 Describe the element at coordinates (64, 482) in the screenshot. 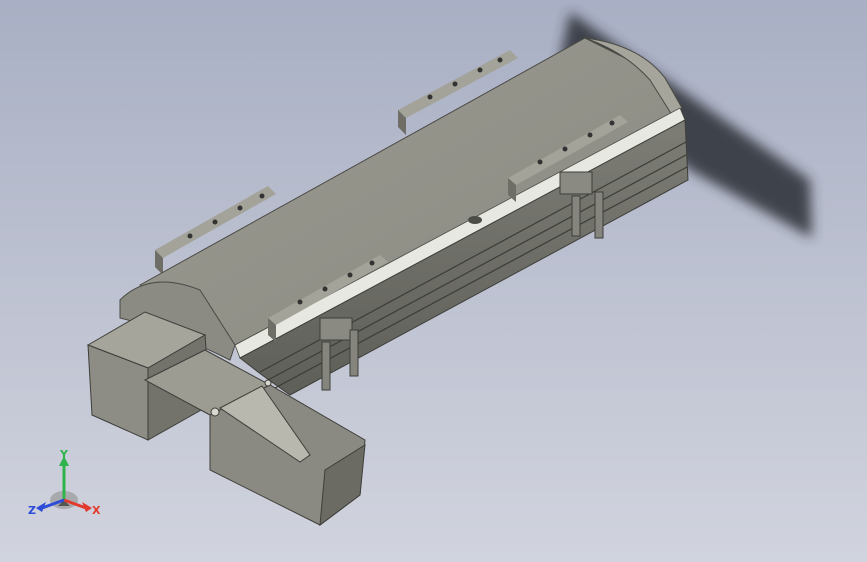

I see `coordinate-triad-icon: Y X Z` at that location.